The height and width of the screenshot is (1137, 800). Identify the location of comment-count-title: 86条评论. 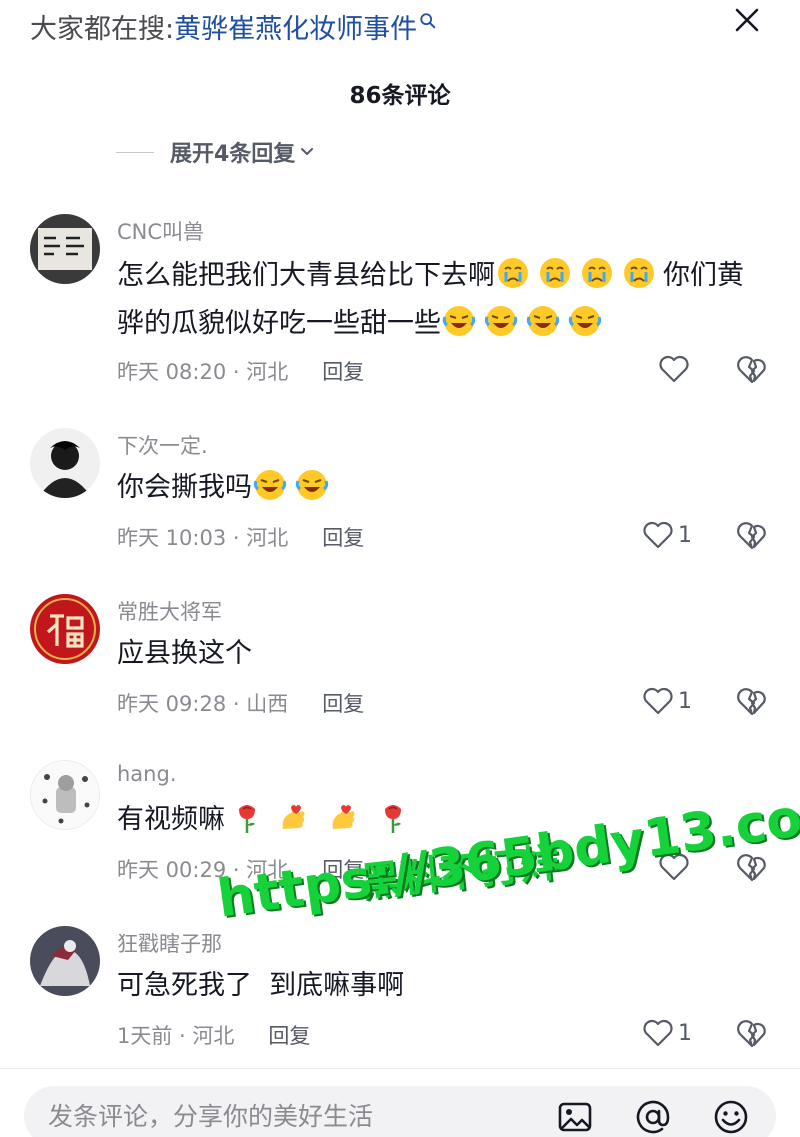
(400, 96).